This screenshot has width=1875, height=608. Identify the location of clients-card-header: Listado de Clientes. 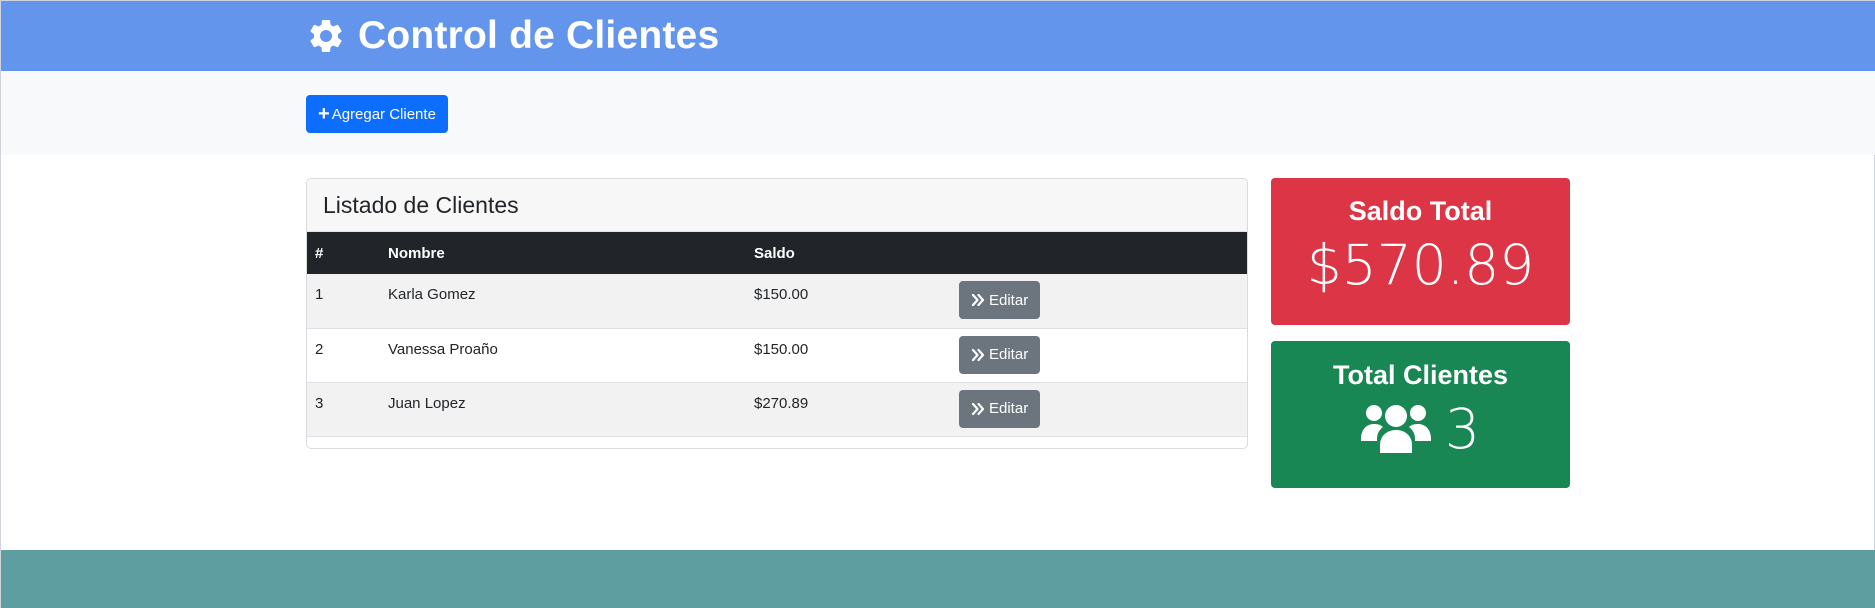
(777, 205).